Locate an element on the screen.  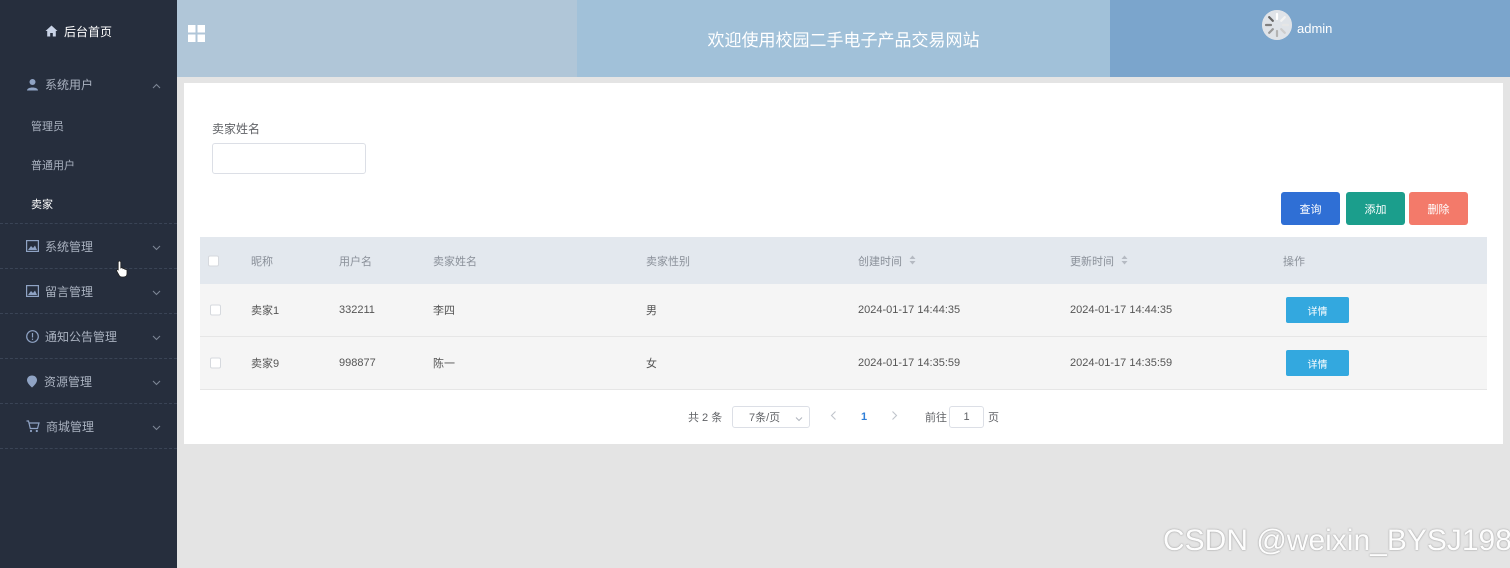
column-header-created: 创建时间 is located at coordinates (887, 261).